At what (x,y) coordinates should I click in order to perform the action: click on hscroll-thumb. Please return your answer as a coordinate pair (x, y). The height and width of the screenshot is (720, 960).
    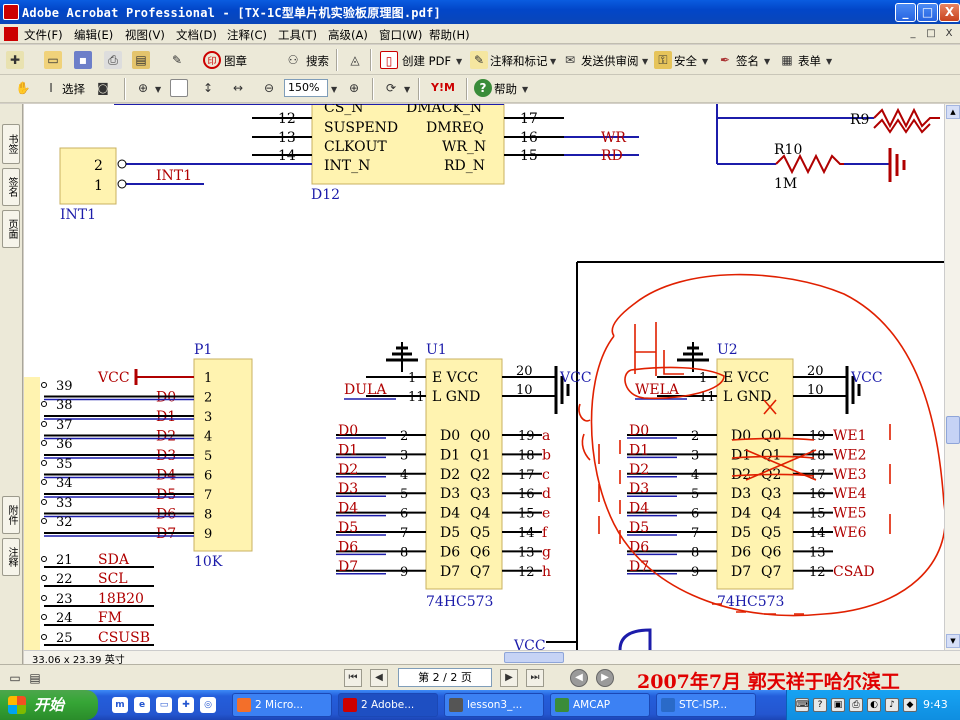
    Looking at the image, I should click on (534, 657).